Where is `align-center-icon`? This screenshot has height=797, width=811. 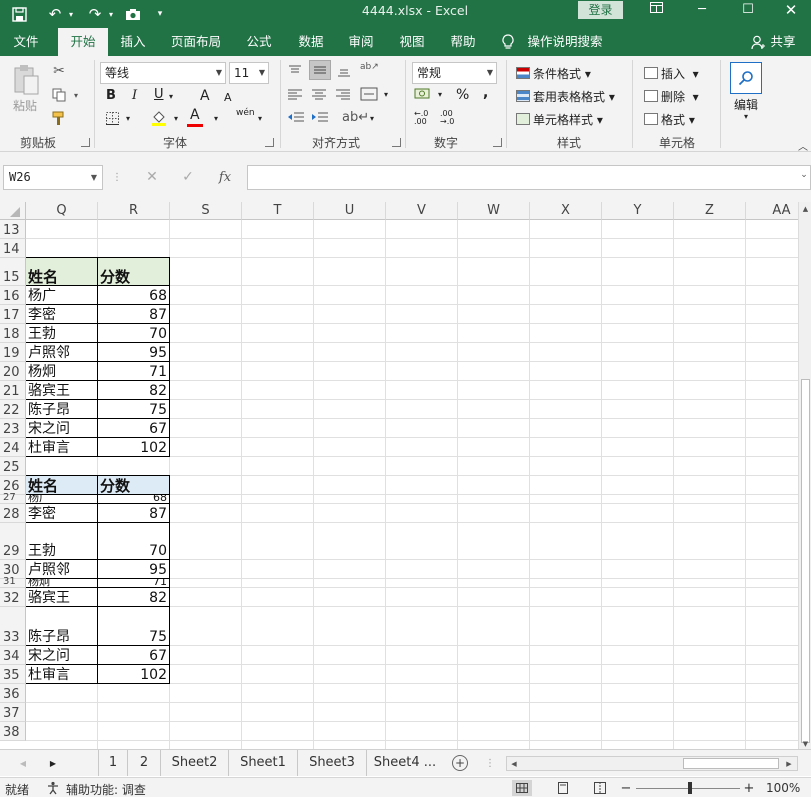
align-center-icon is located at coordinates (319, 96).